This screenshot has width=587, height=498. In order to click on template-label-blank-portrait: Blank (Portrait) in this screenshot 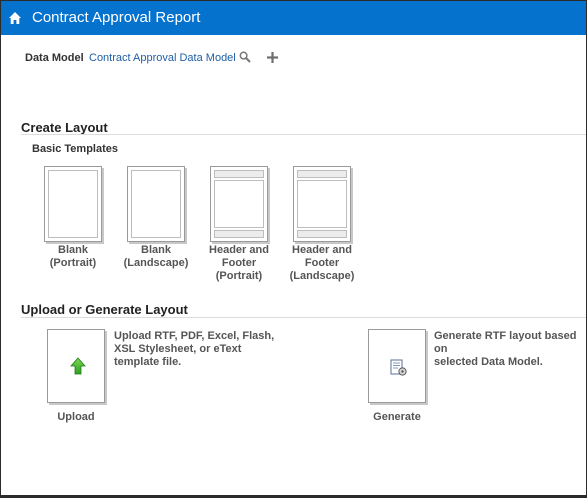, I will do `click(73, 257)`.